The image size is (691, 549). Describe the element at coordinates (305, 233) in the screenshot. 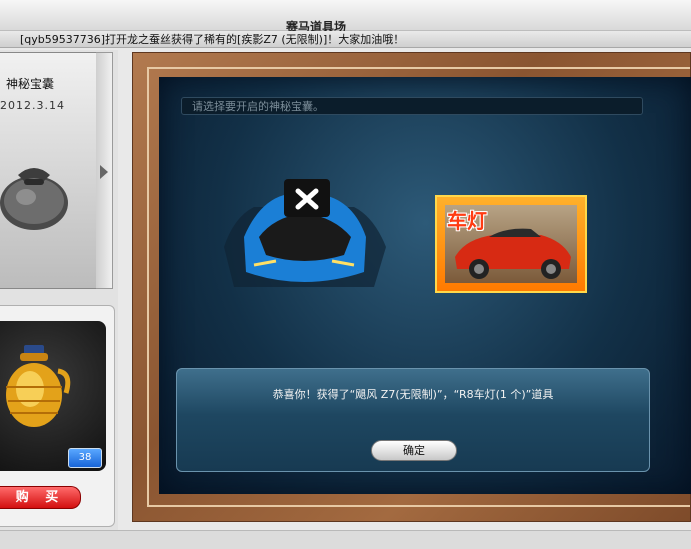

I see `blue-sports-car-icon` at that location.